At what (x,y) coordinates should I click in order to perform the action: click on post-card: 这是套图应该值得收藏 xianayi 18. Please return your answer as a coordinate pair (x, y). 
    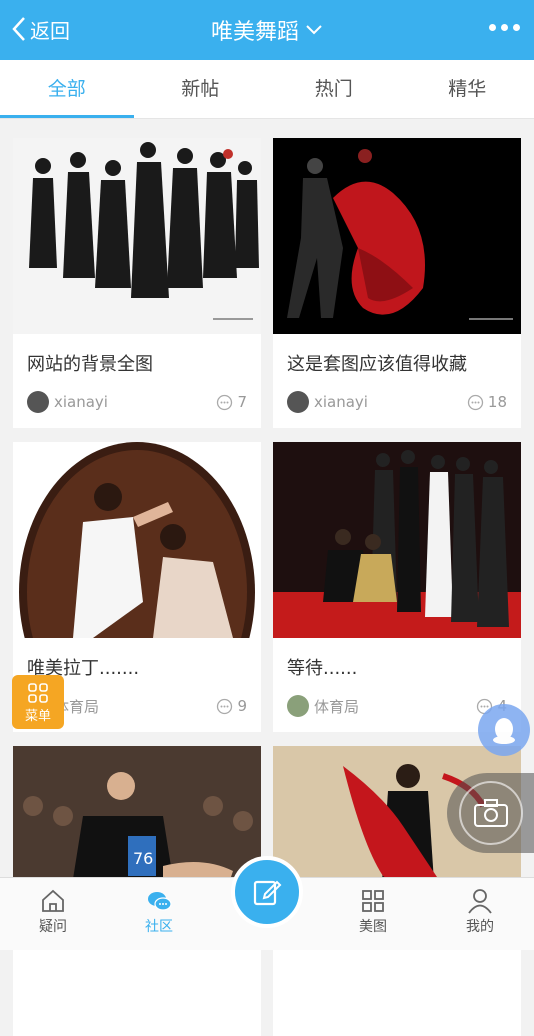
    Looking at the image, I should click on (397, 283).